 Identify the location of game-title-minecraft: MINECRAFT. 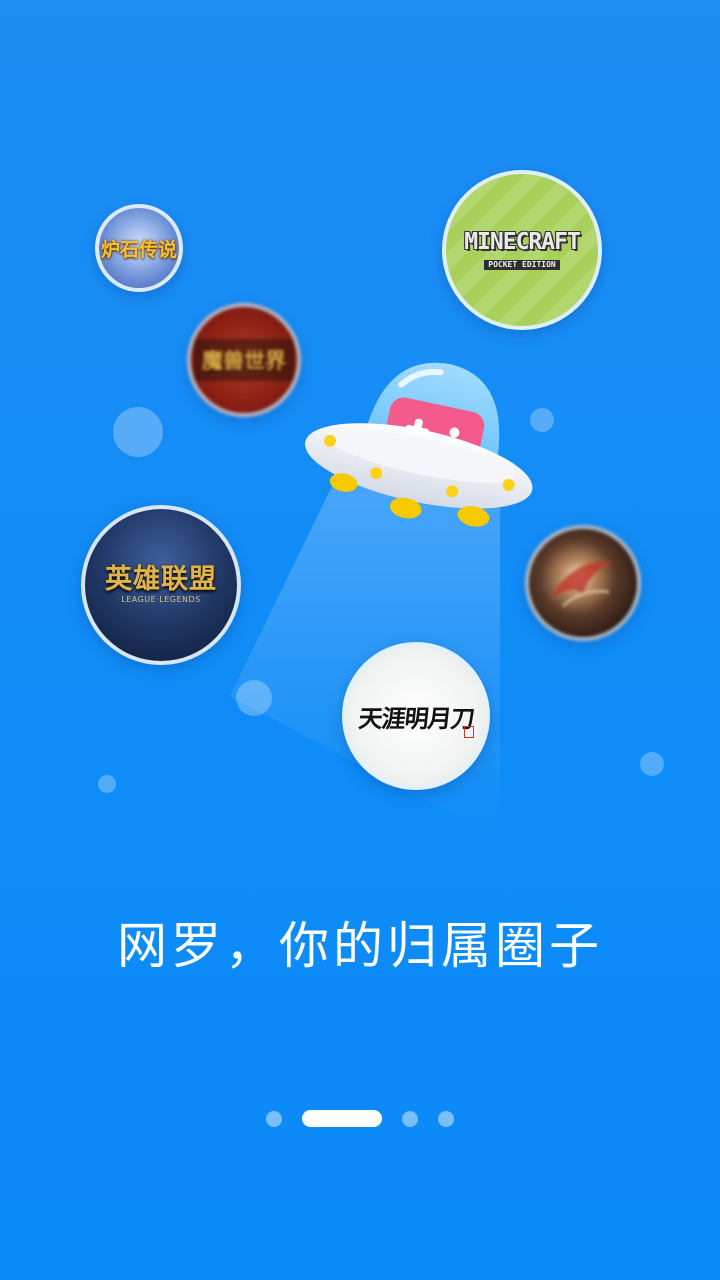
(522, 241).